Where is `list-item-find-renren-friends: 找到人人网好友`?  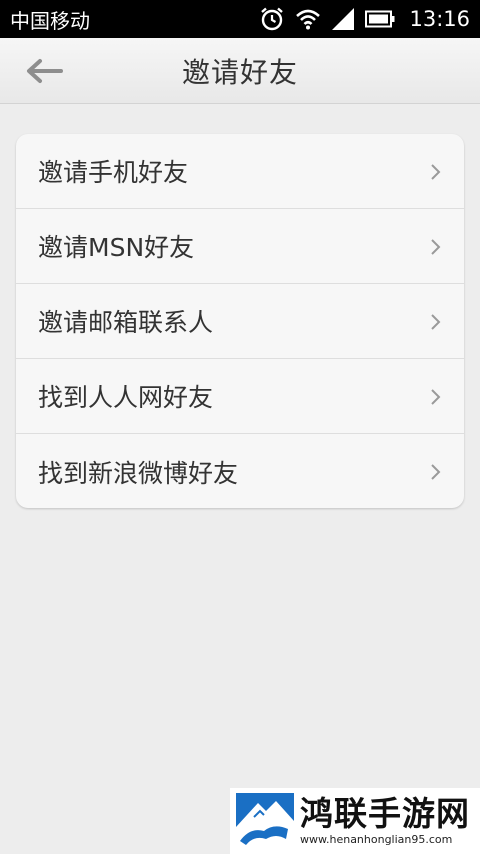
list-item-find-renren-friends: 找到人人网好友 is located at coordinates (240, 396).